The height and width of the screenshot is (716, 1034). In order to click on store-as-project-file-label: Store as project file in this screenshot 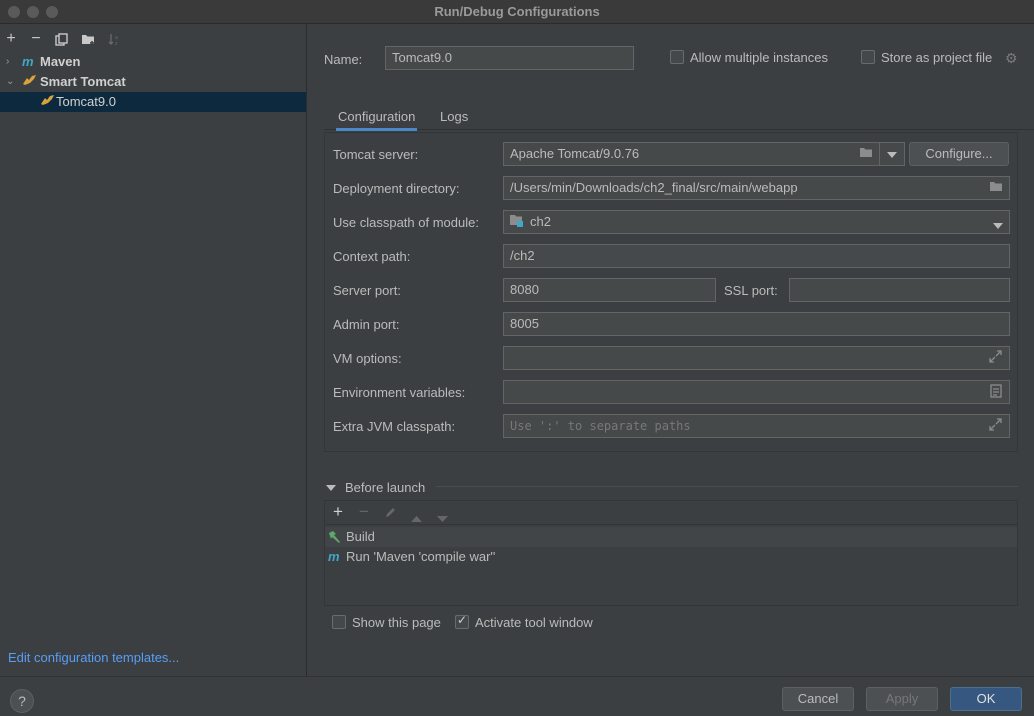, I will do `click(937, 57)`.